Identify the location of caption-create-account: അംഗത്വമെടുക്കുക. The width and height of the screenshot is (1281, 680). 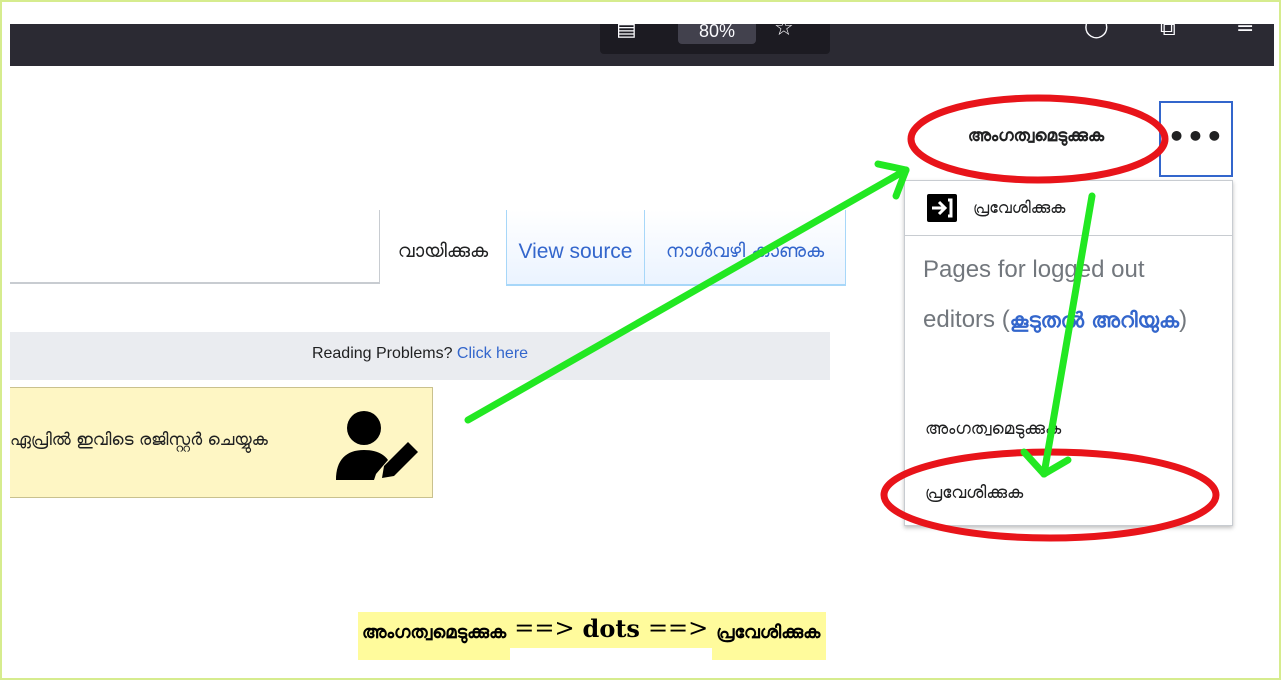
(434, 636).